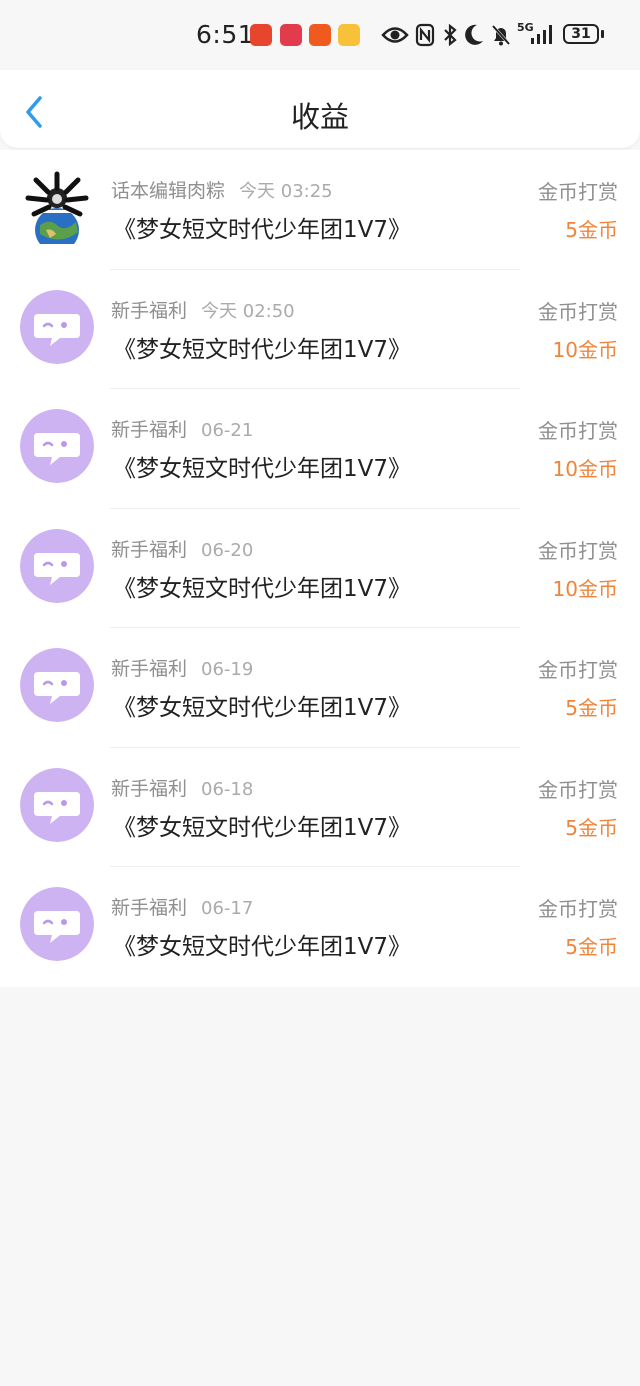 The image size is (640, 1386). I want to click on row-date: 今天 02:50, so click(248, 311).